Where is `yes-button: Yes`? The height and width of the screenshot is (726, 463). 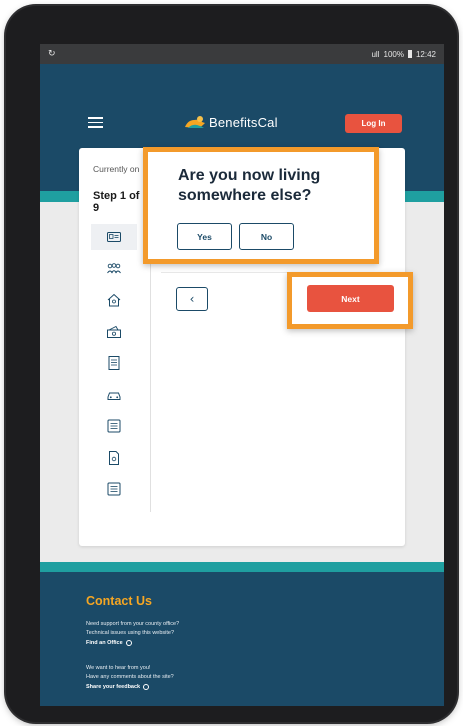 yes-button: Yes is located at coordinates (204, 236).